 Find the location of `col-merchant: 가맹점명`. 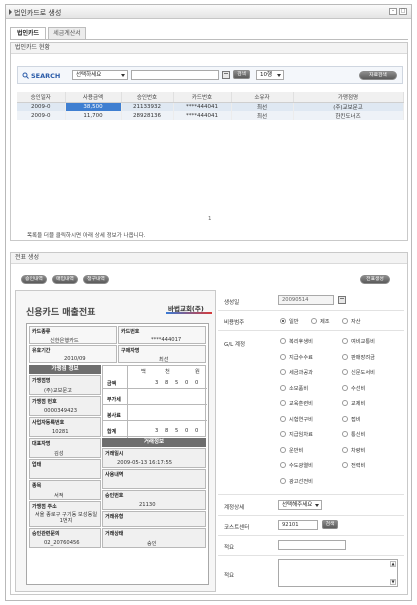

col-merchant: 가맹점명 is located at coordinates (348, 97).